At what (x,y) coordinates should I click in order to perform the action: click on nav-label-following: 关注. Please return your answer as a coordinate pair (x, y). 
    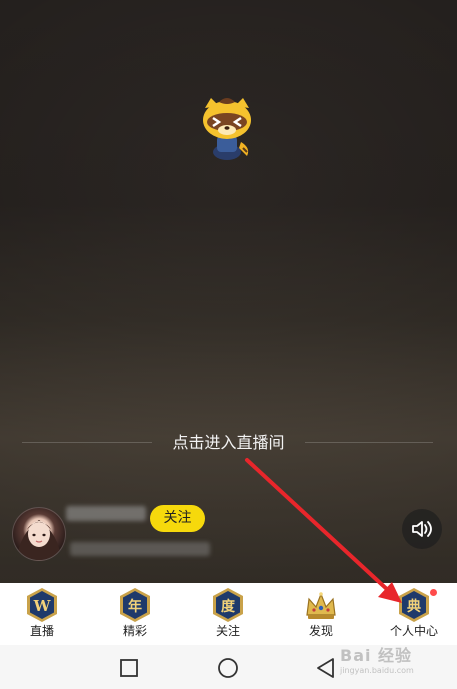
    Looking at the image, I should click on (227, 631).